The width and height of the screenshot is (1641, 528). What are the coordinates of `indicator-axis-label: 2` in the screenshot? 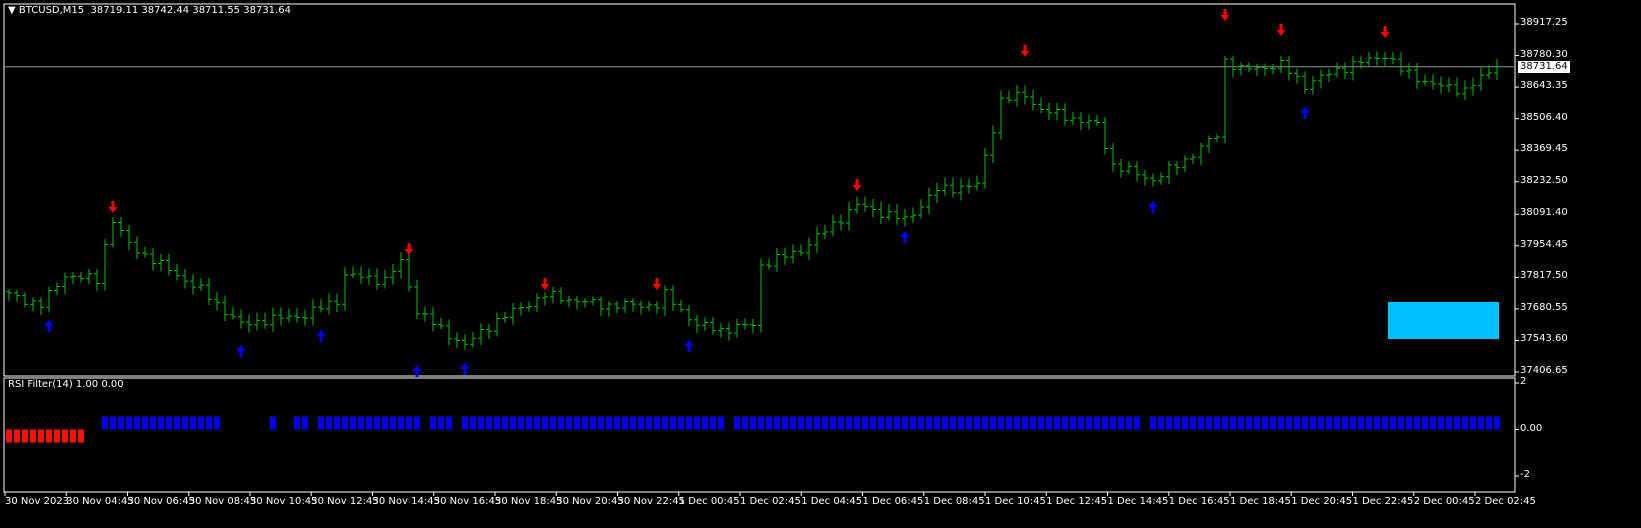 It's located at (1523, 381).